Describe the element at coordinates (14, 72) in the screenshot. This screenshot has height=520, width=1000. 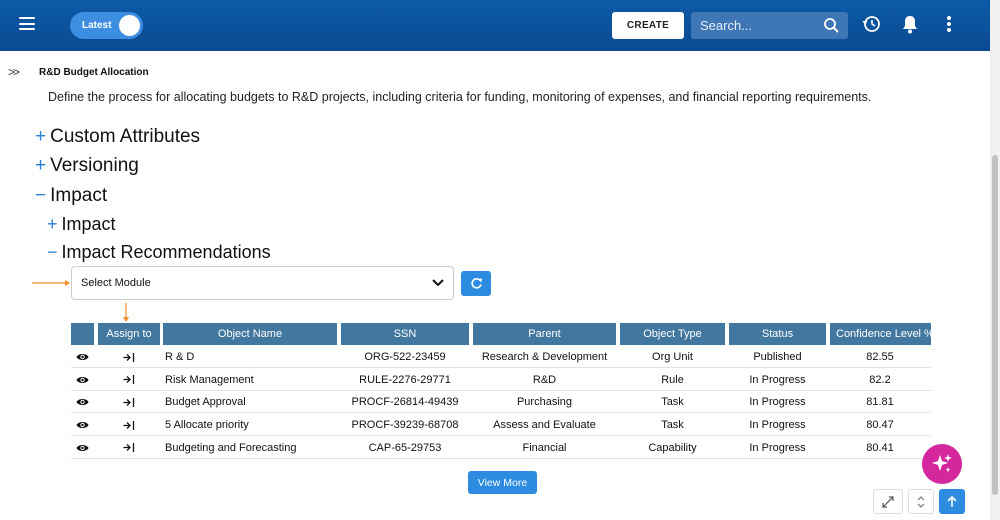
I see `expand-panel-icon: >>` at that location.